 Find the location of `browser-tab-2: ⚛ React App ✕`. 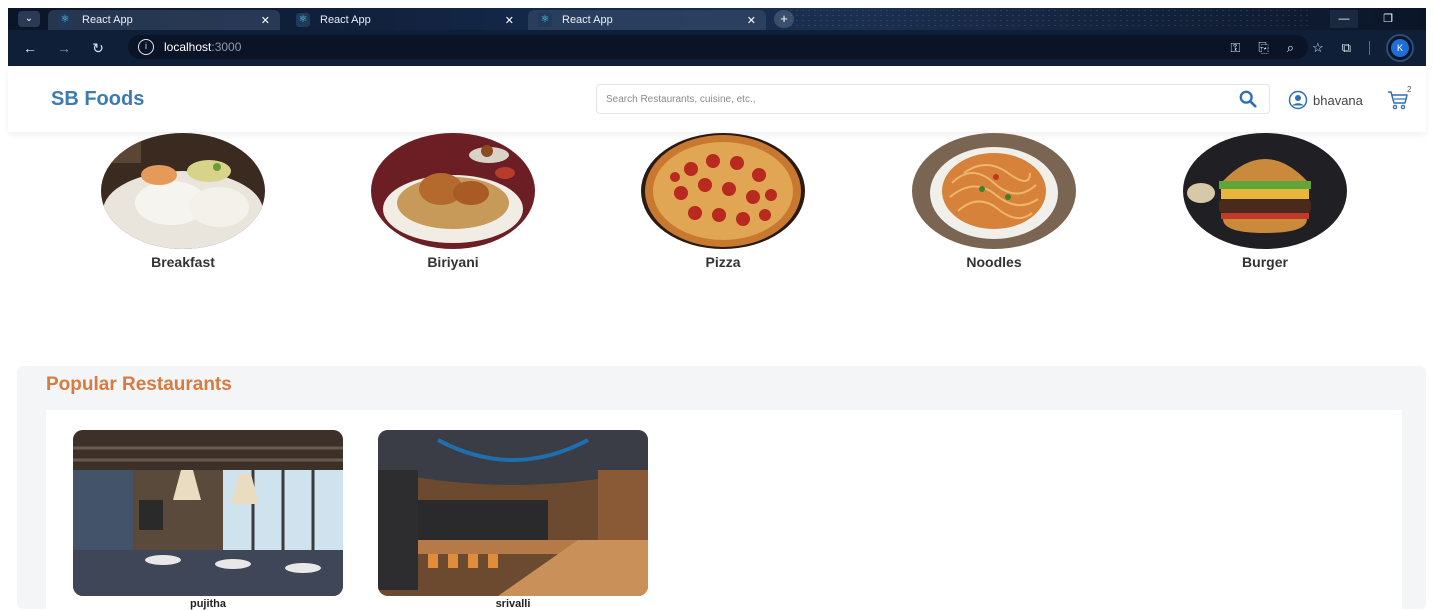

browser-tab-2: ⚛ React App ✕ is located at coordinates (405, 20).